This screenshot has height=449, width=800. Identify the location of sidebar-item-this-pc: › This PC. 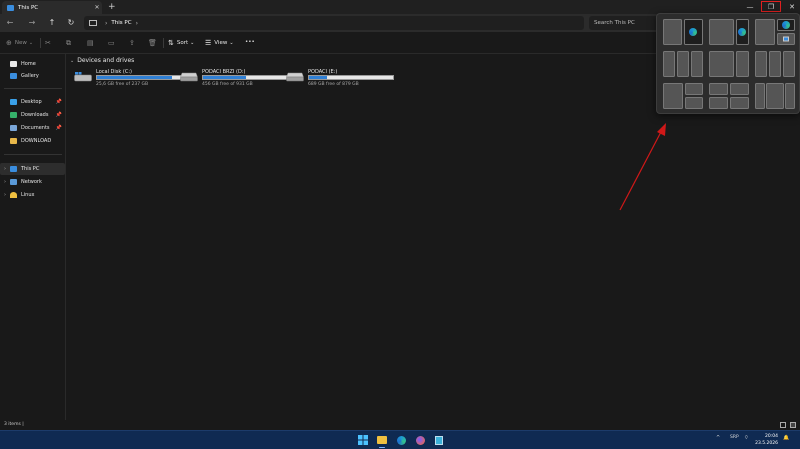
(32, 169).